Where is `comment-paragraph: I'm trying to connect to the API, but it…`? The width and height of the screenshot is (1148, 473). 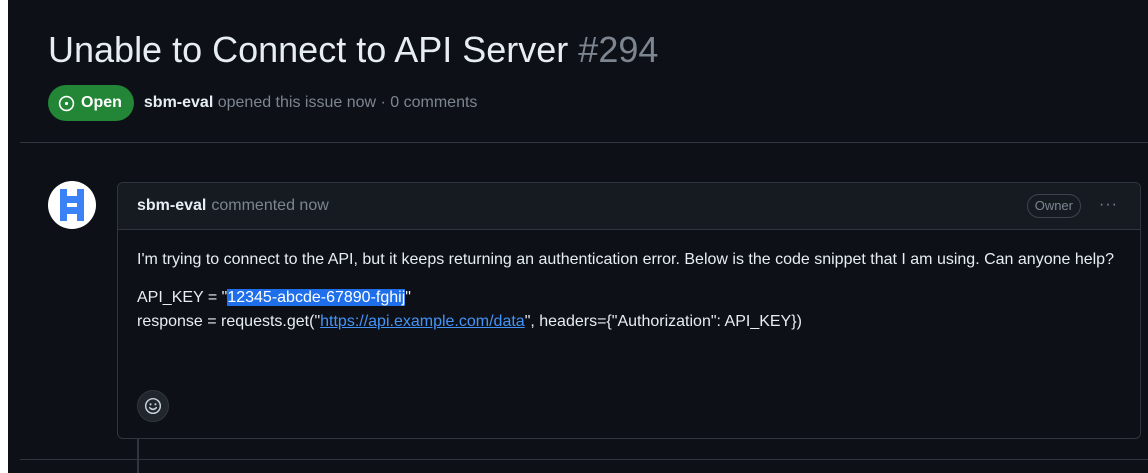 comment-paragraph: I'm trying to connect to the API, but it… is located at coordinates (625, 259).